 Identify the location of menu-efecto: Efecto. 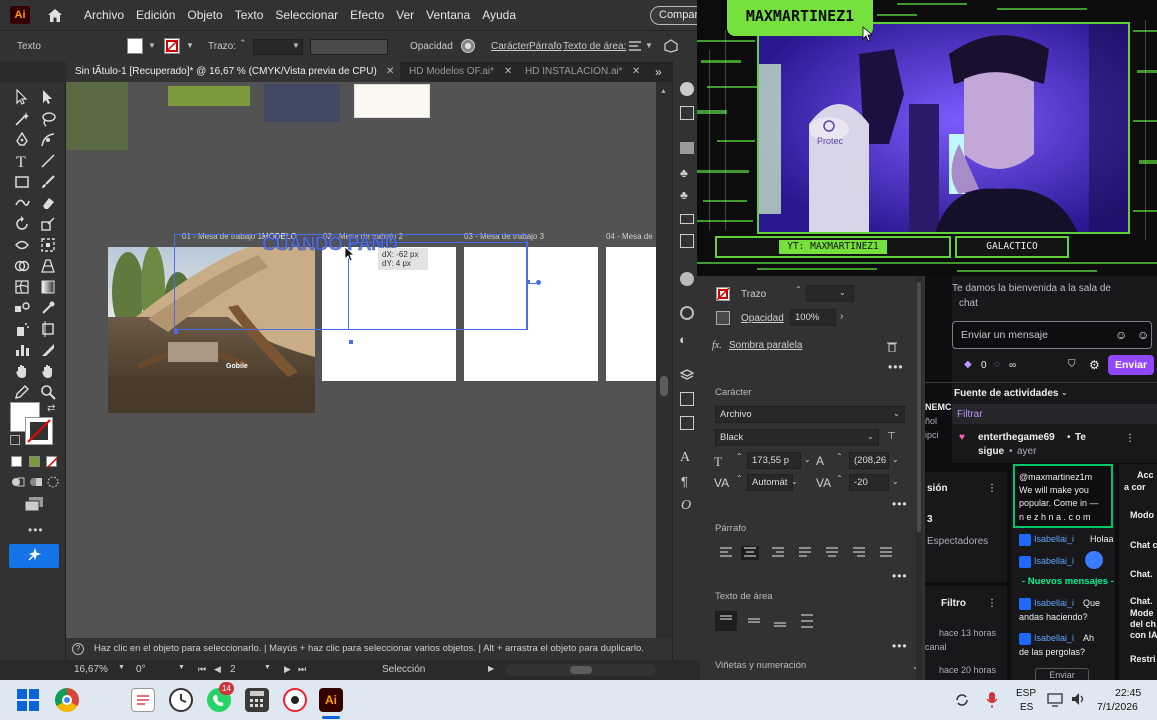
(367, 15).